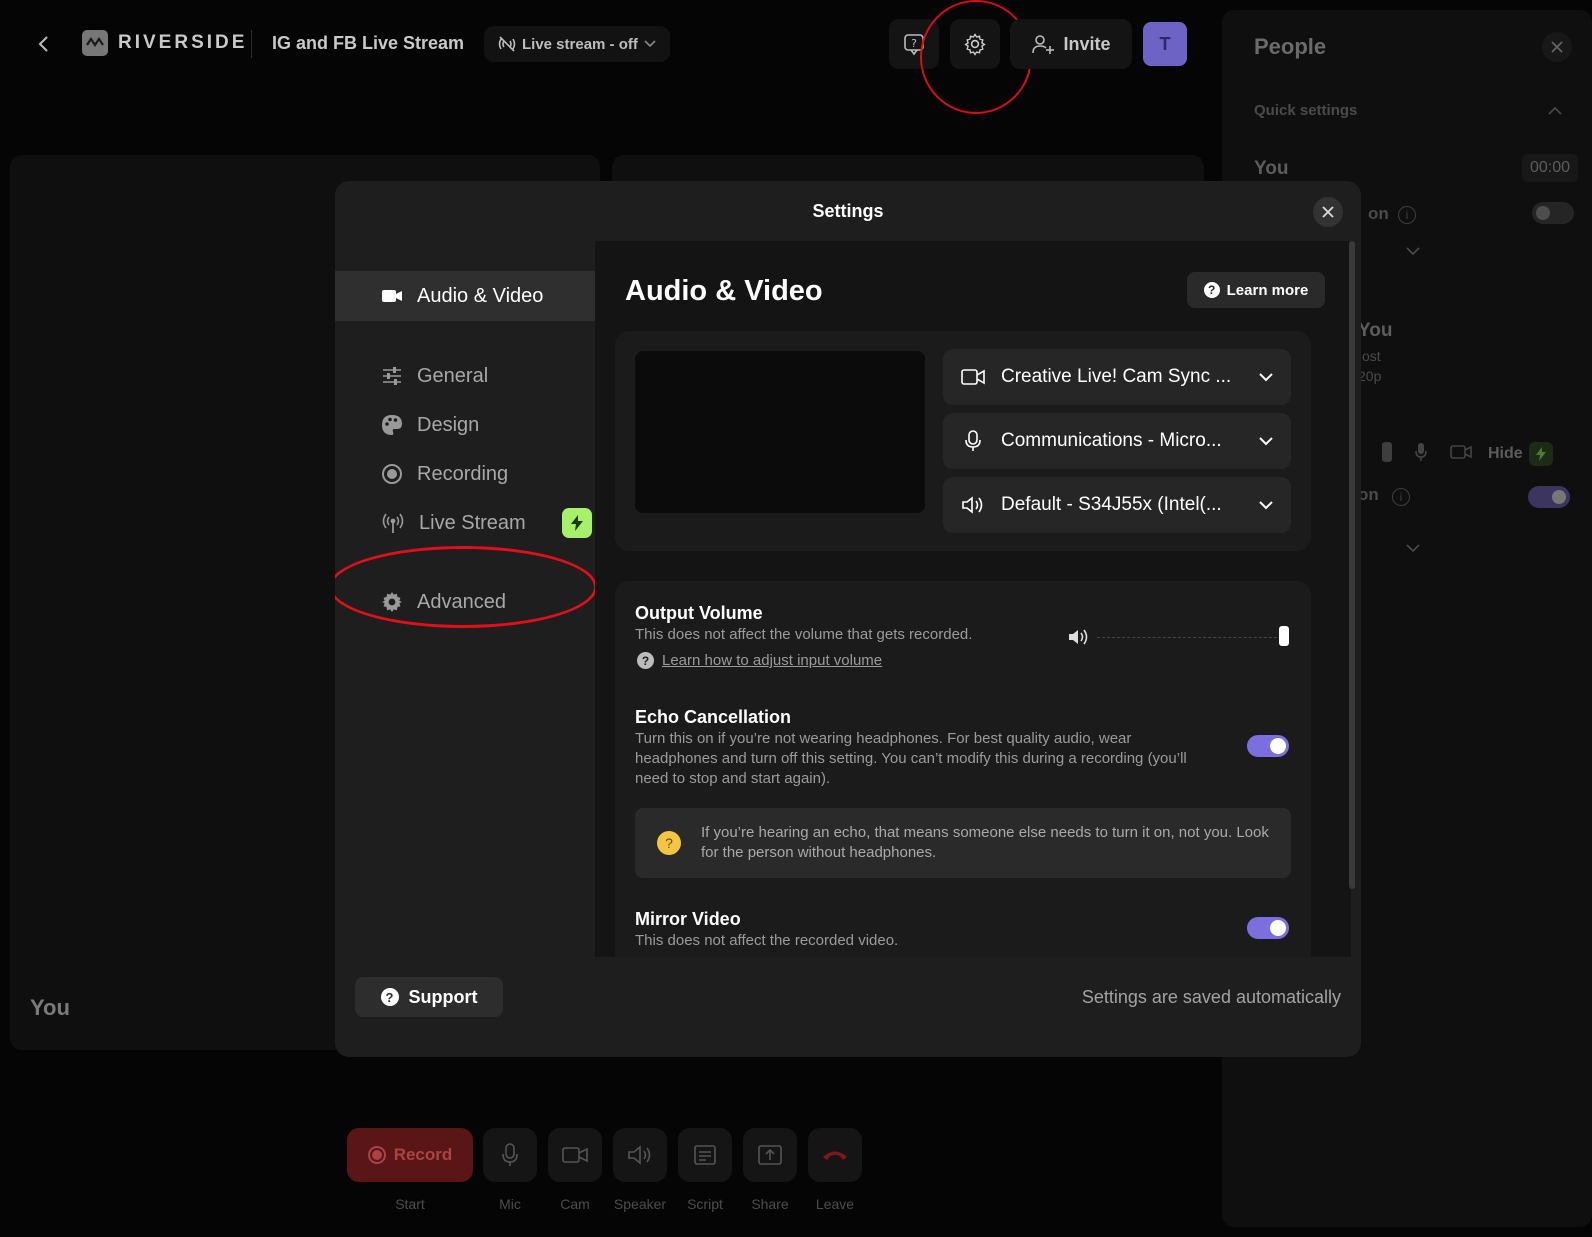 The width and height of the screenshot is (1592, 1237). What do you see at coordinates (972, 505) in the screenshot?
I see `speaker-icon` at bounding box center [972, 505].